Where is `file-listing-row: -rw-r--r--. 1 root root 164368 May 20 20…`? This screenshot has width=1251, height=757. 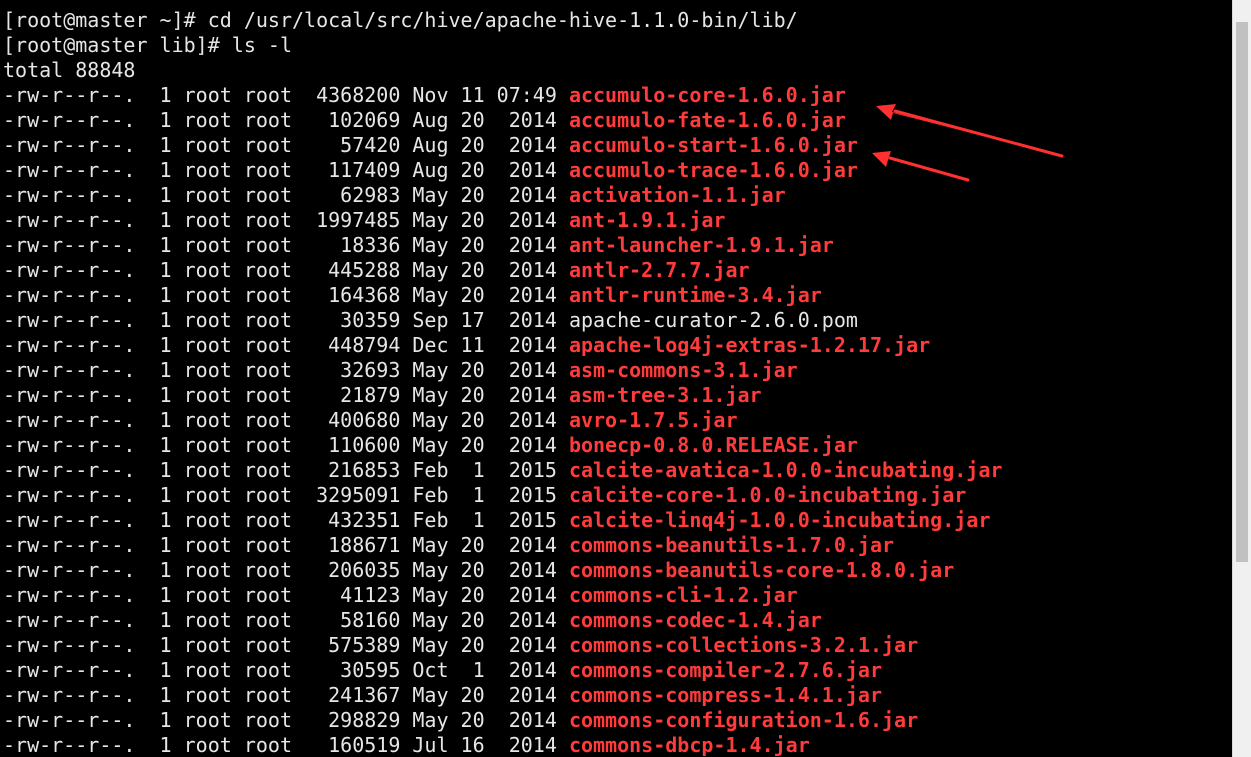 file-listing-row: -rw-r--r--. 1 root root 164368 May 20 20… is located at coordinates (502, 295).